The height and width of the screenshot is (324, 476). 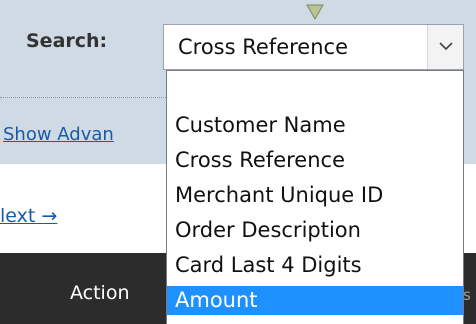 I want to click on search-field-select: Cross Reference, so click(x=313, y=47).